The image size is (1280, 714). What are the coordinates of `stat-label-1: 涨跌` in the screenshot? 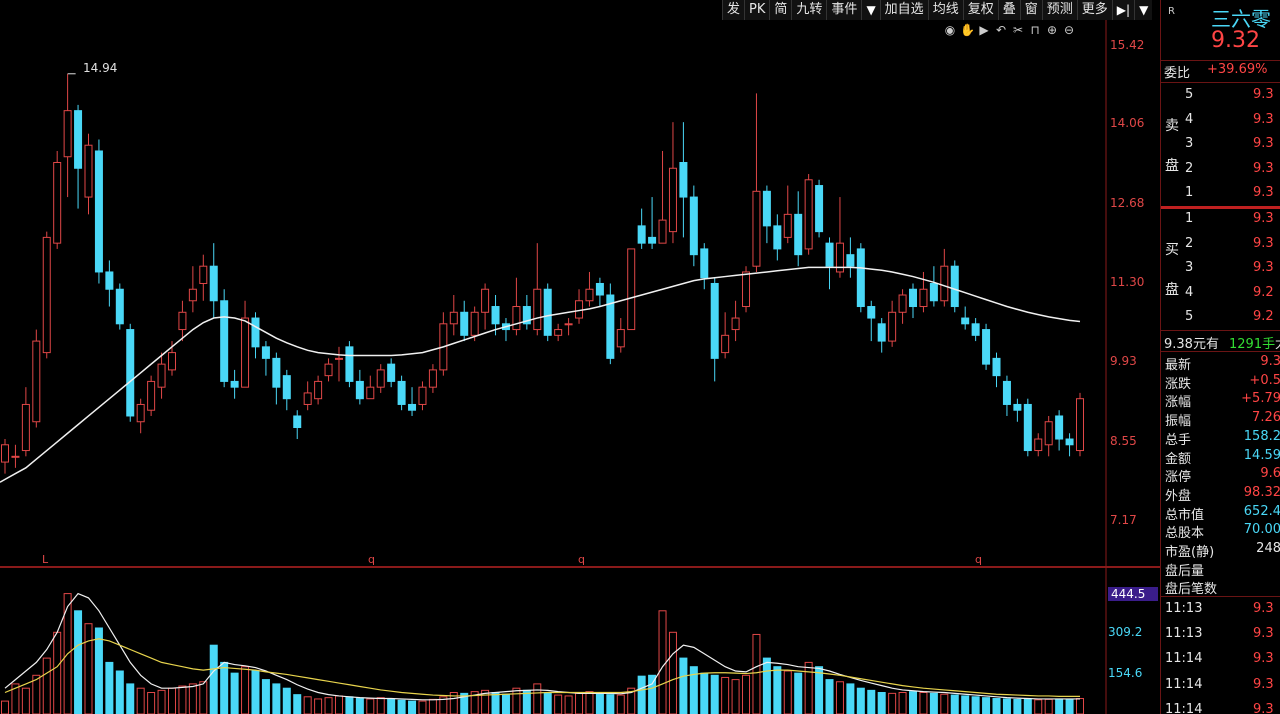 It's located at (1178, 384).